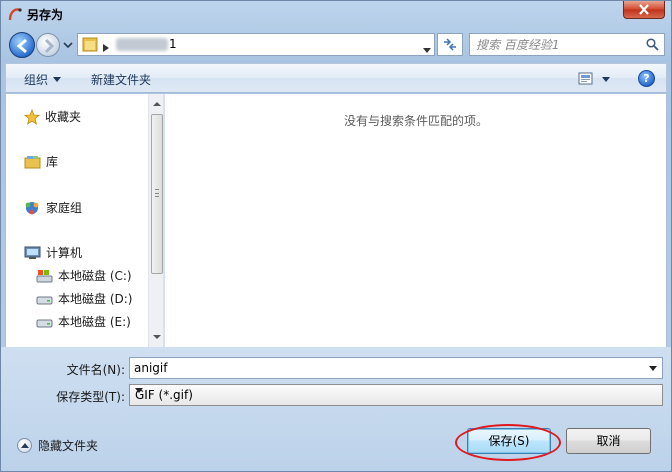 This screenshot has height=472, width=672. Describe the element at coordinates (164, 395) in the screenshot. I see `filetype-value: GIF (*.gif)` at that location.